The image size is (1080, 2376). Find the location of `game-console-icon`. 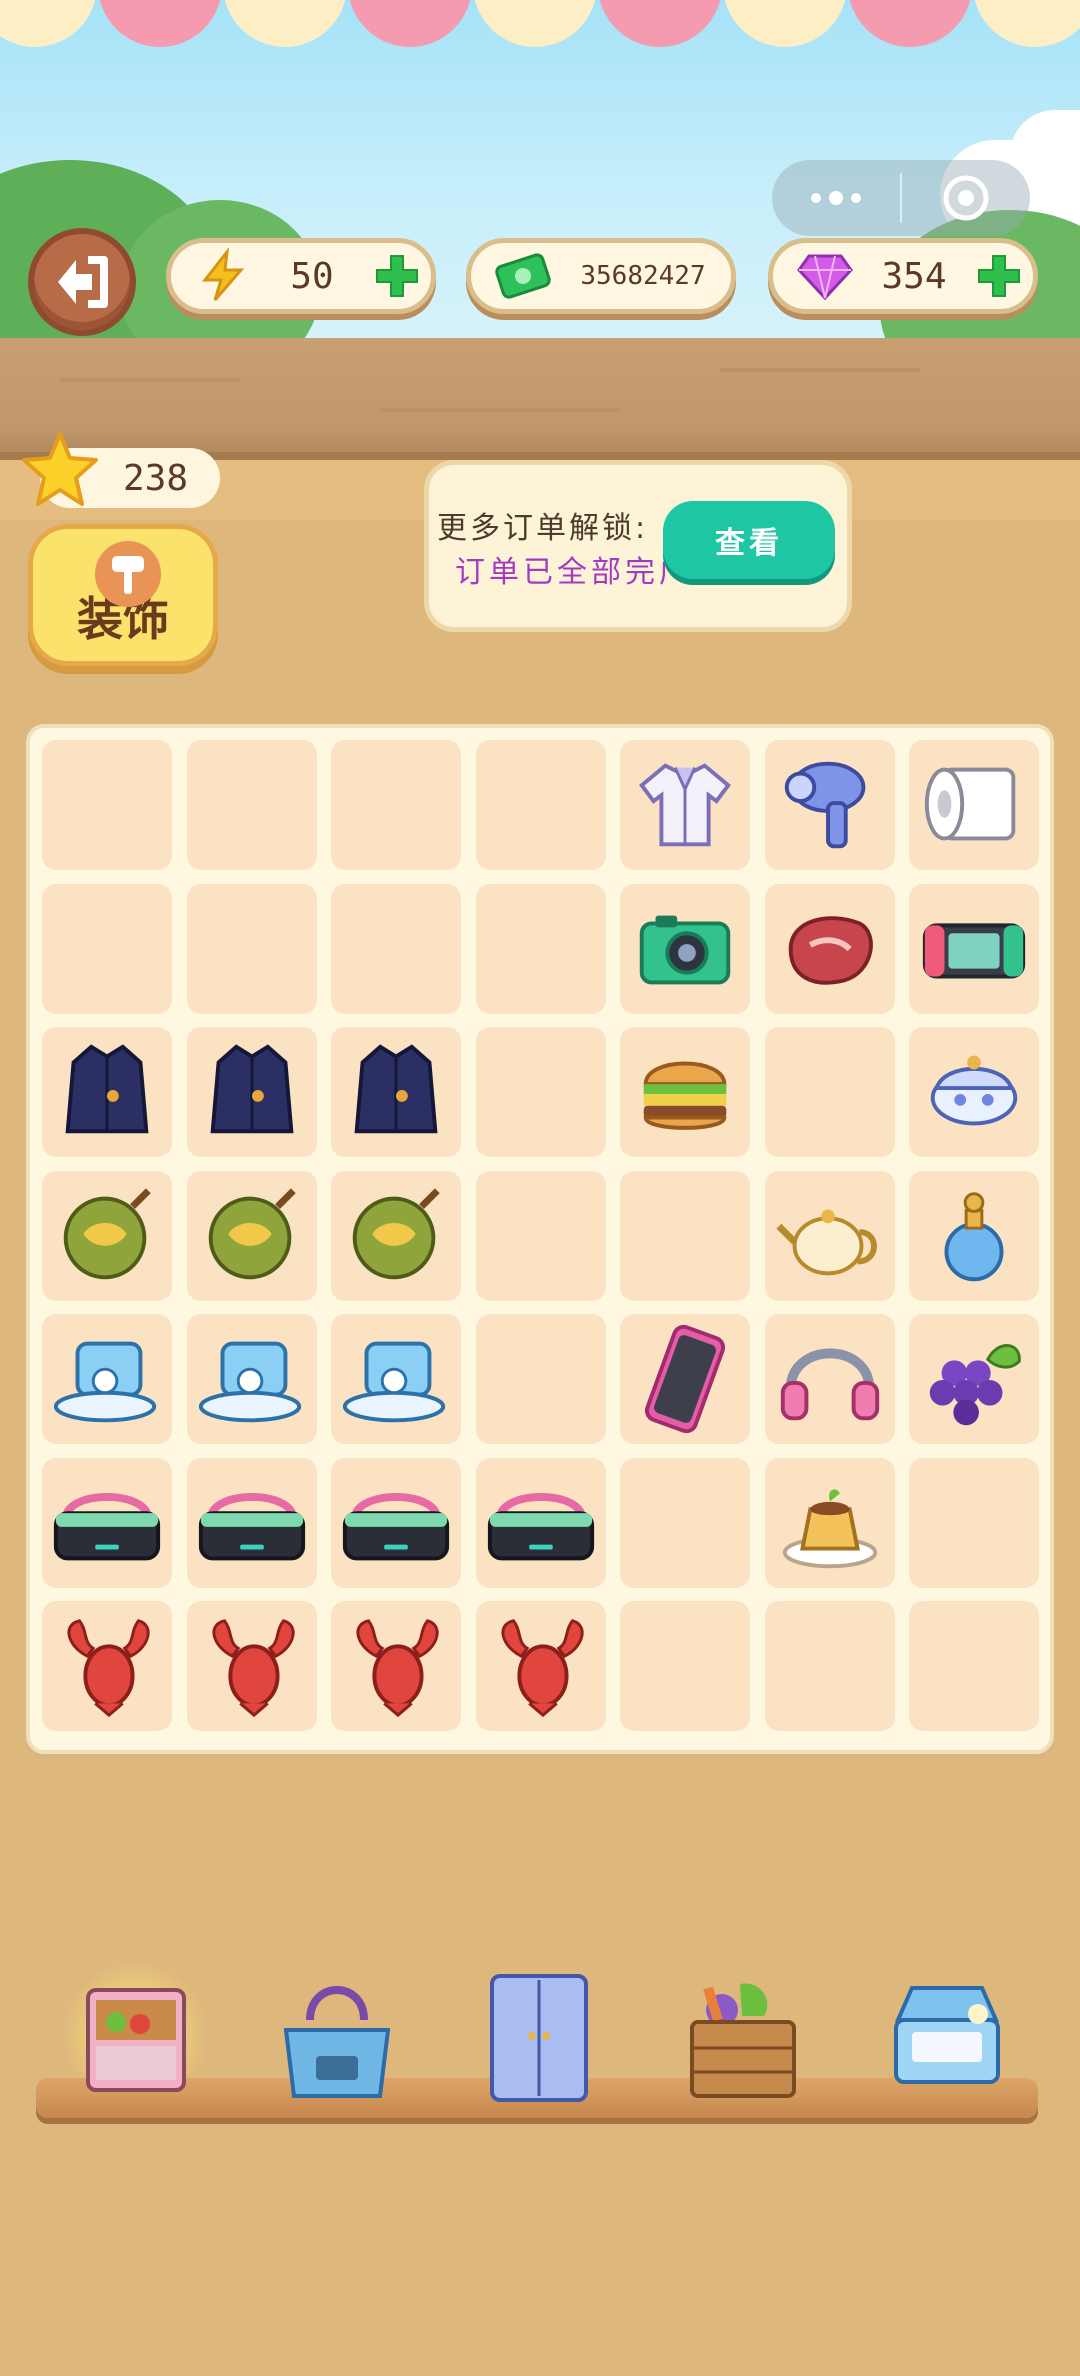

game-console-icon is located at coordinates (974, 949).